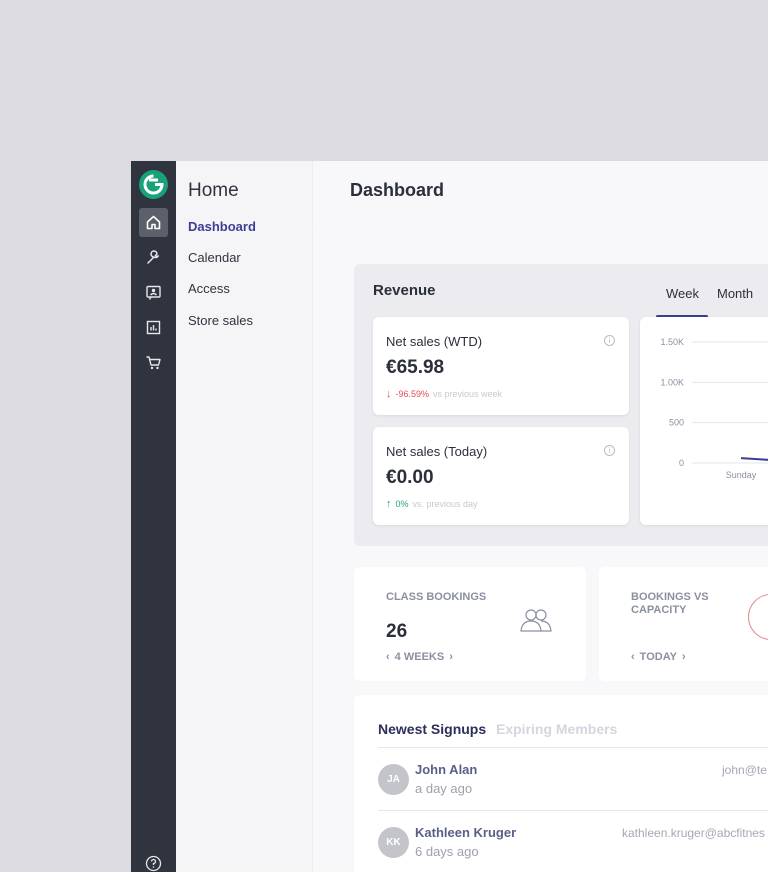 This screenshot has width=768, height=872. What do you see at coordinates (682, 293) in the screenshot?
I see `tab-week: Week` at bounding box center [682, 293].